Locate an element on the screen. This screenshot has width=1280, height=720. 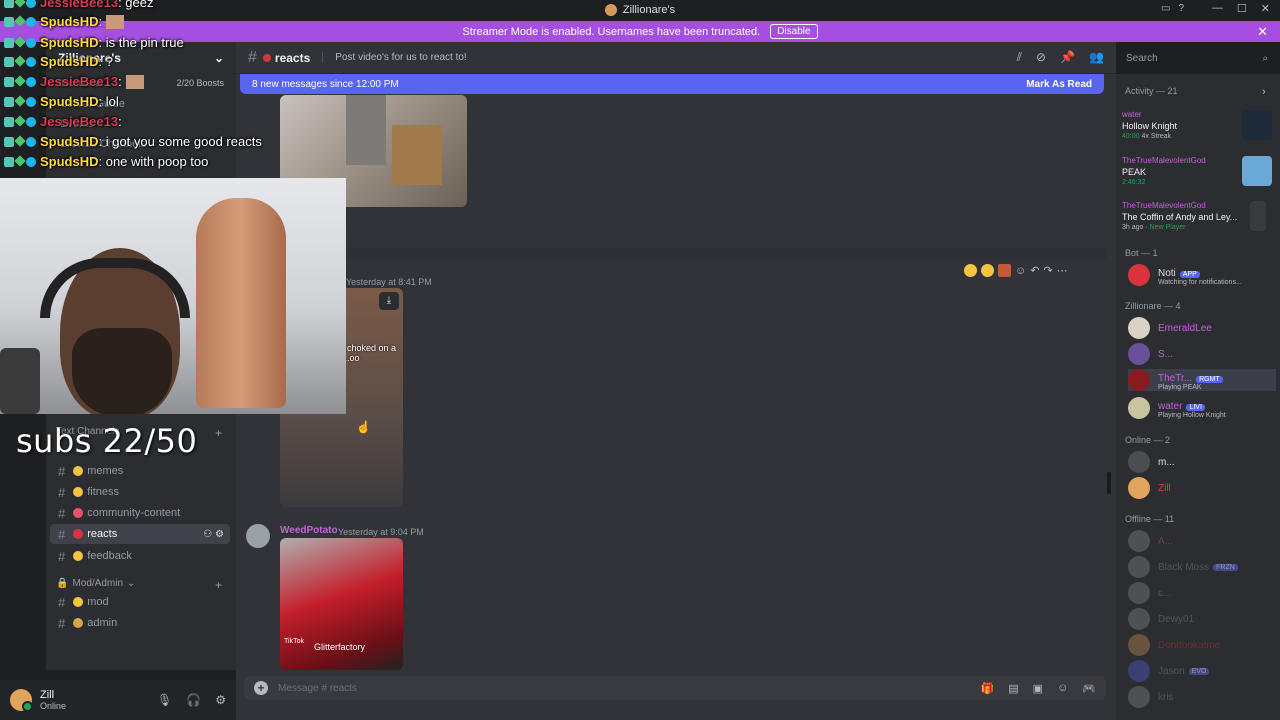
maximize-icon: ☐ is located at coordinates (1242, 8).